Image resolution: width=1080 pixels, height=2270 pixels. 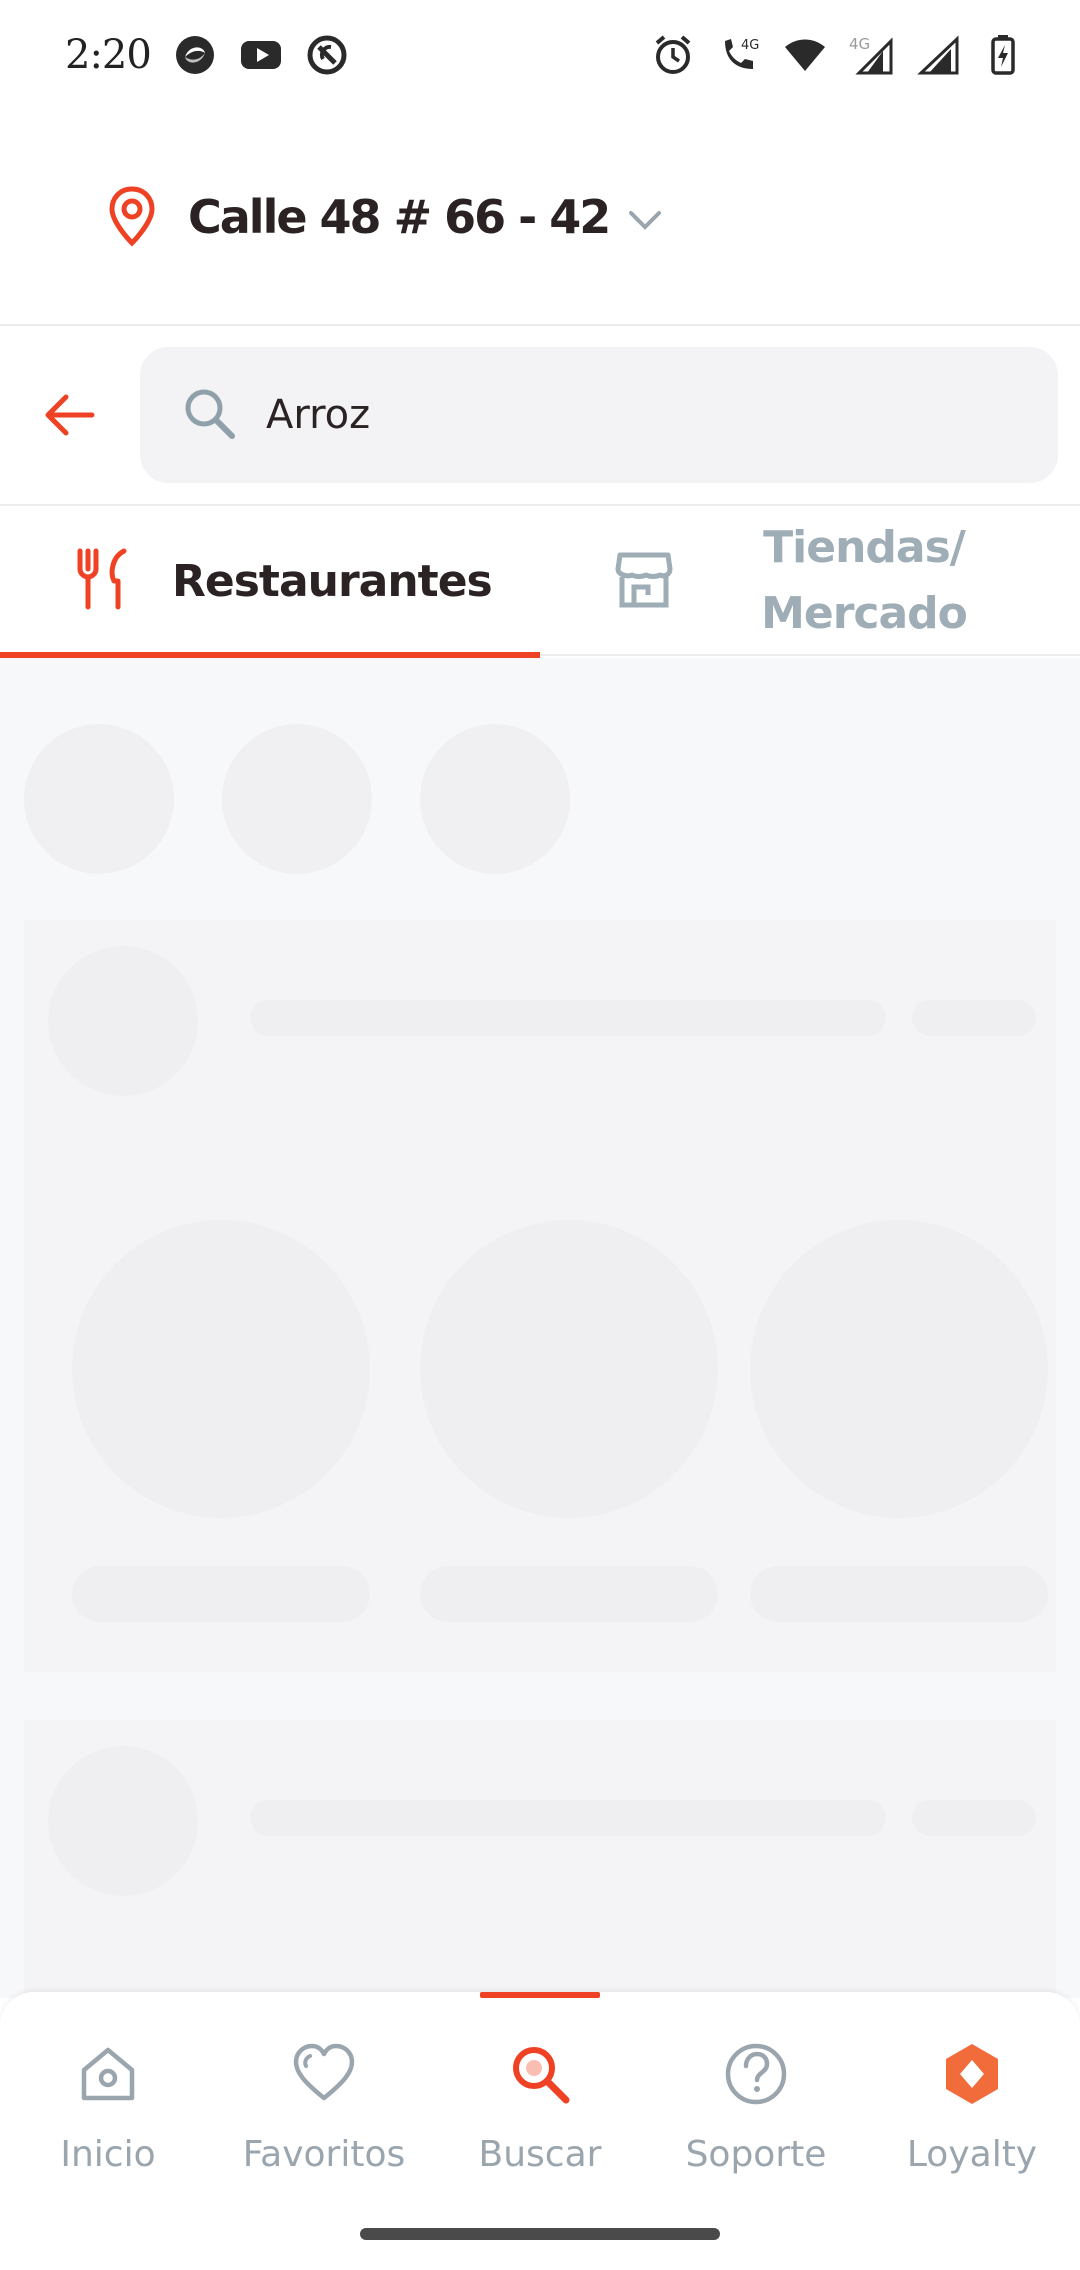 What do you see at coordinates (108, 55) in the screenshot?
I see `status-time: 2:20` at bounding box center [108, 55].